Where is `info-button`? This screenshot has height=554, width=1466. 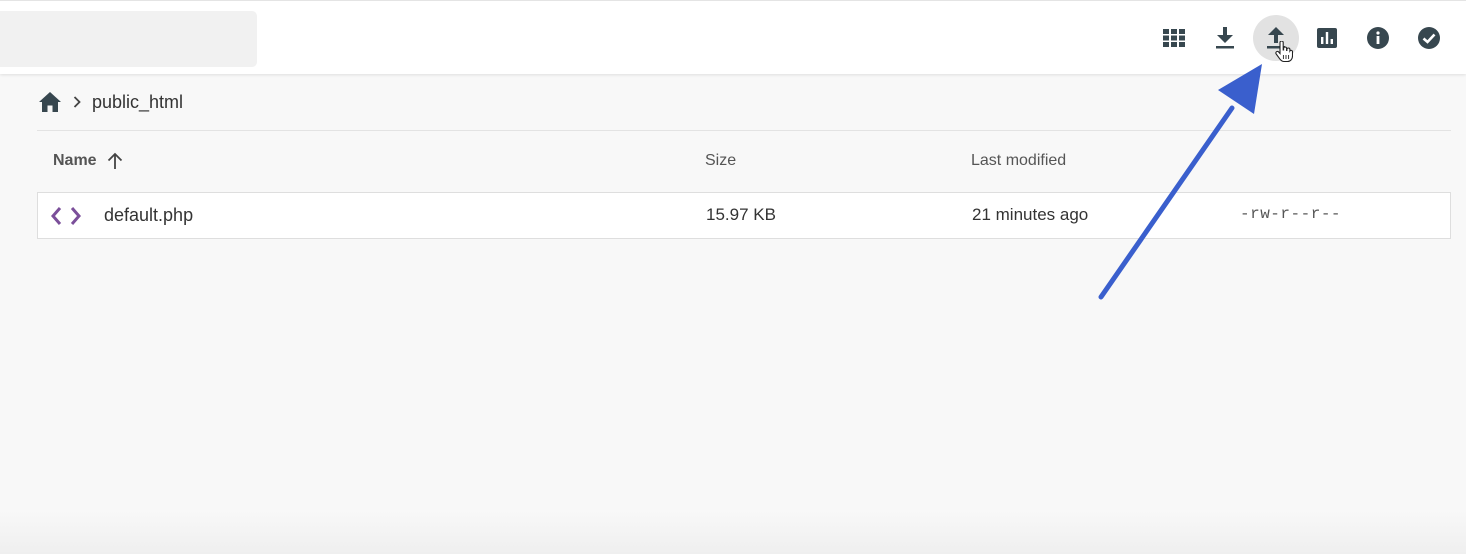 info-button is located at coordinates (1378, 38).